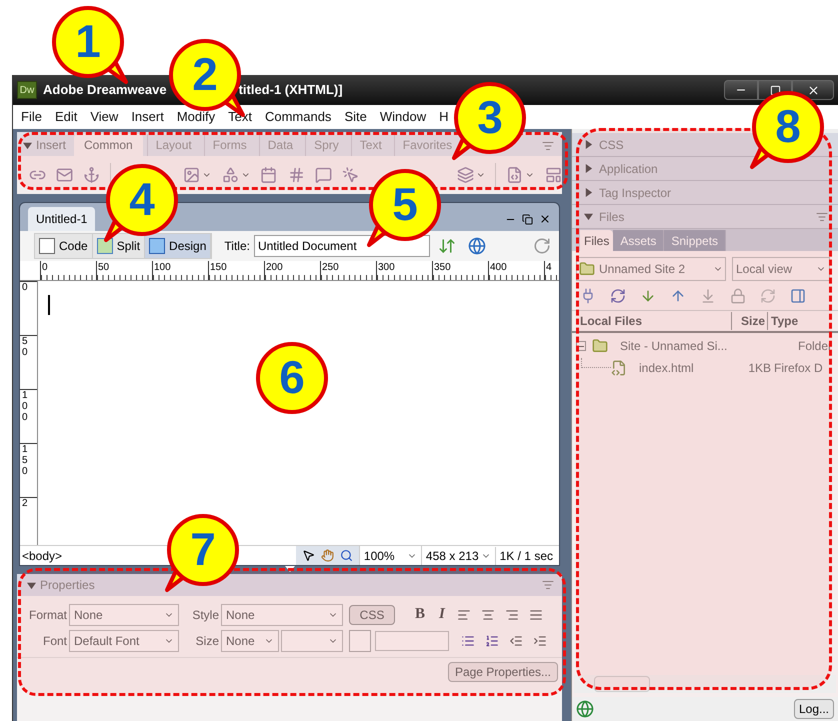 This screenshot has height=721, width=838. I want to click on css-button: CSS, so click(372, 614).